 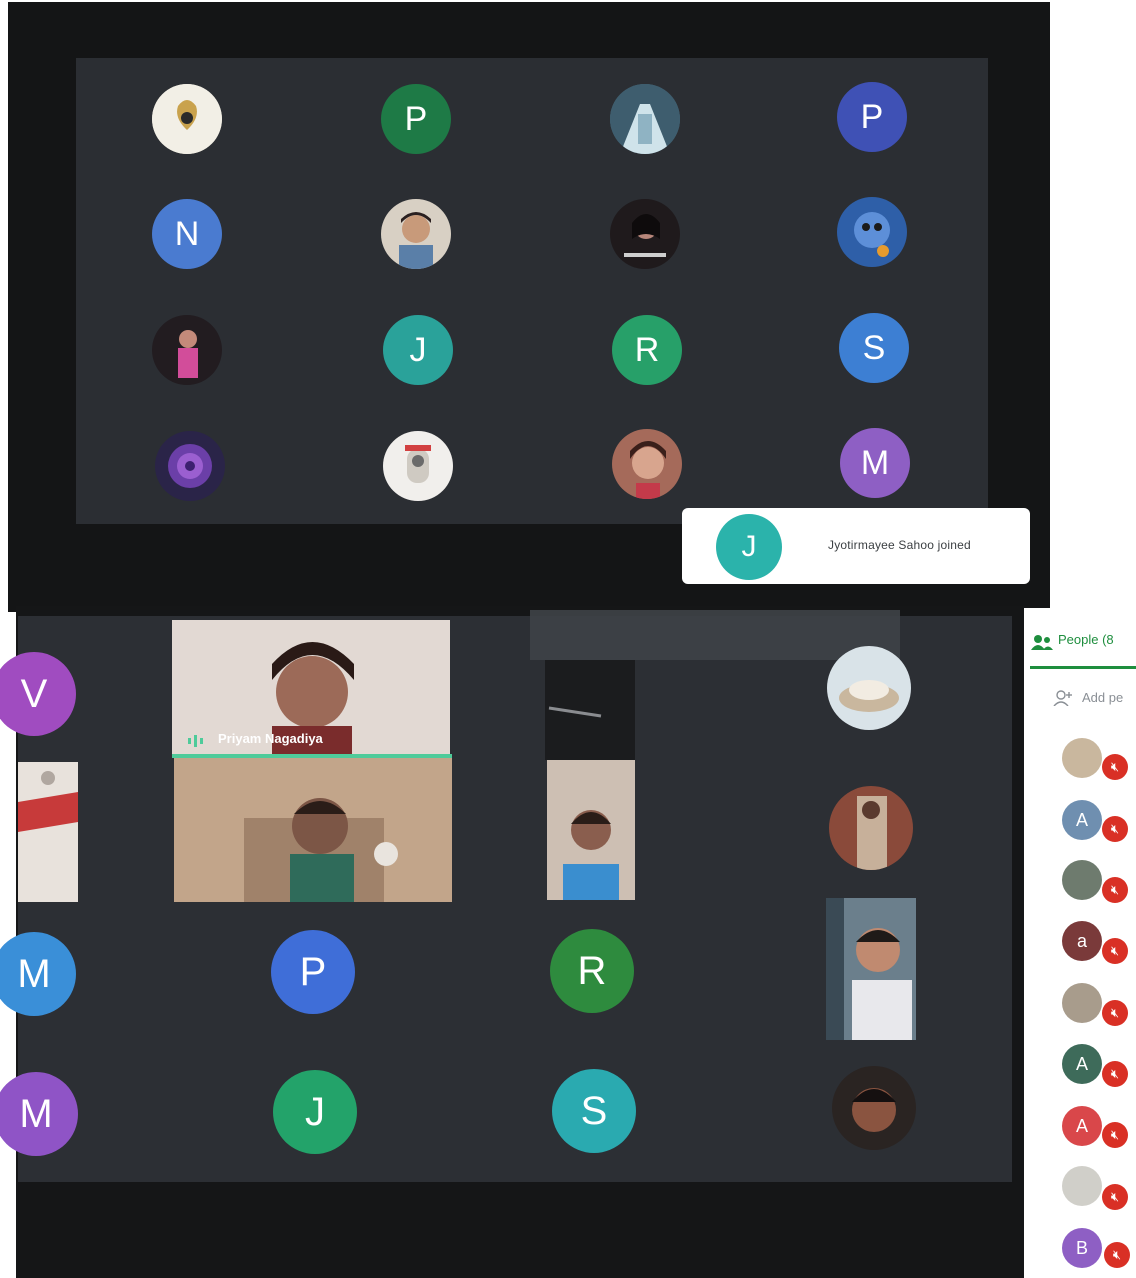 I want to click on participant-avatar: N, so click(x=187, y=234).